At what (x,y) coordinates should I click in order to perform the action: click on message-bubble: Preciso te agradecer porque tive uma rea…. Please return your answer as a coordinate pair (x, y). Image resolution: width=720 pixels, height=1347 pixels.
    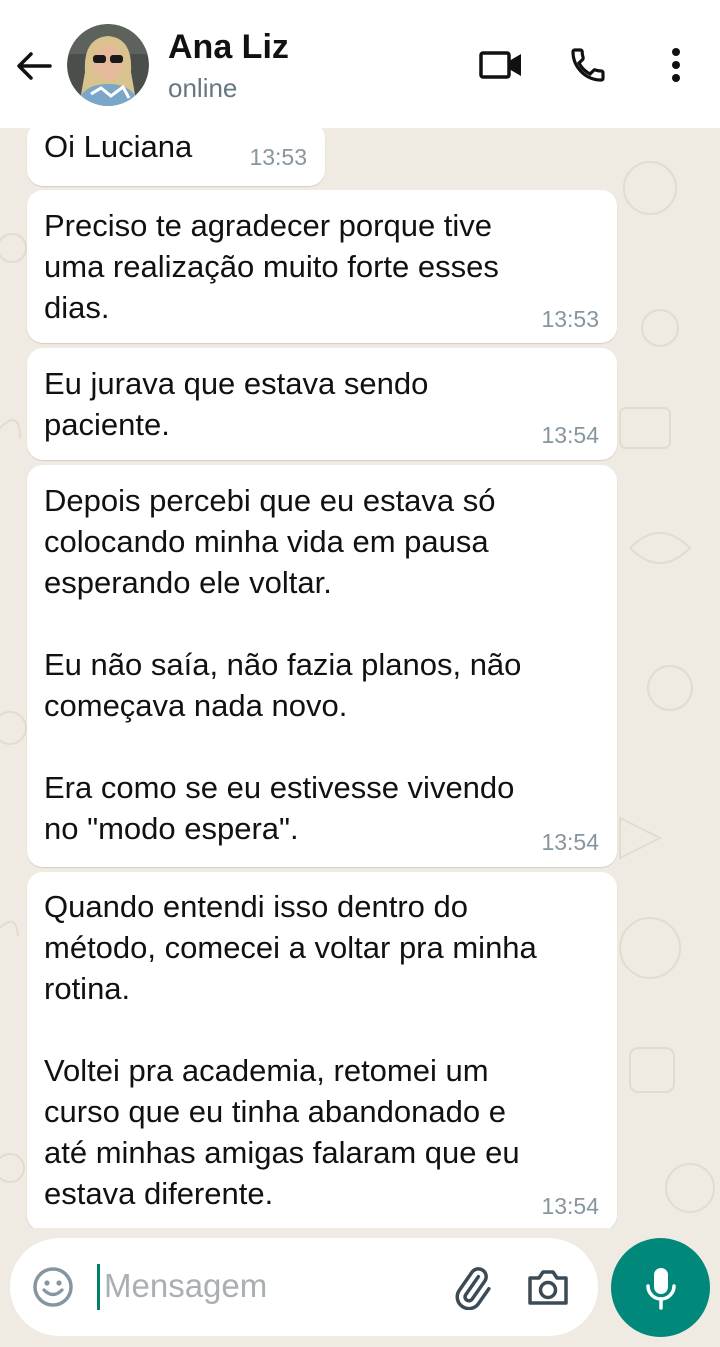
    Looking at the image, I should click on (322, 266).